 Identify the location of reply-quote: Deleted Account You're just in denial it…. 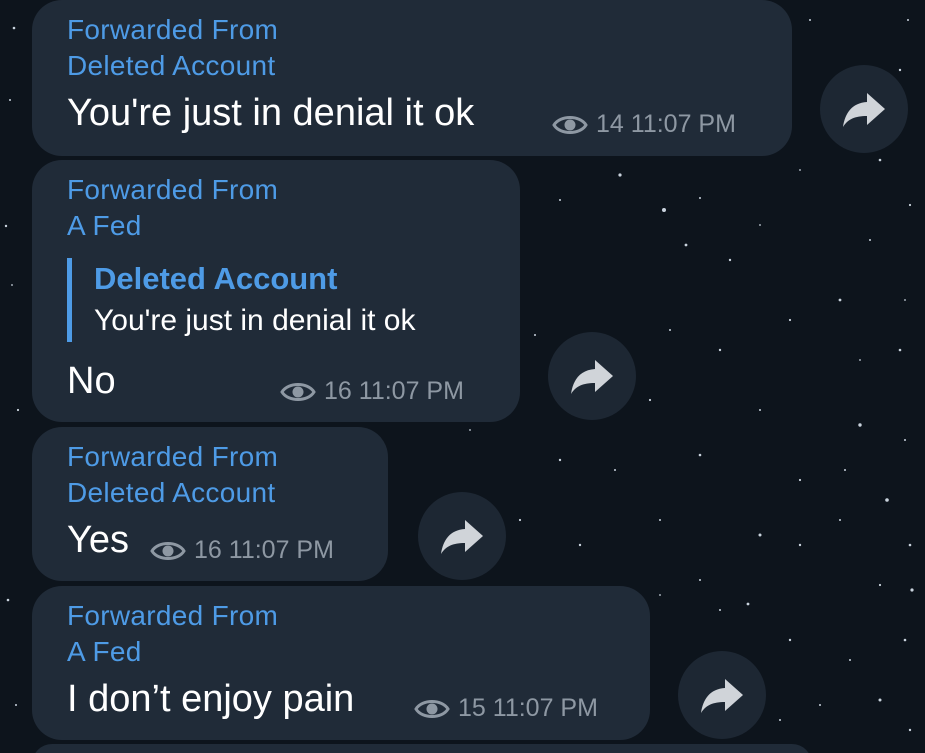
(241, 300).